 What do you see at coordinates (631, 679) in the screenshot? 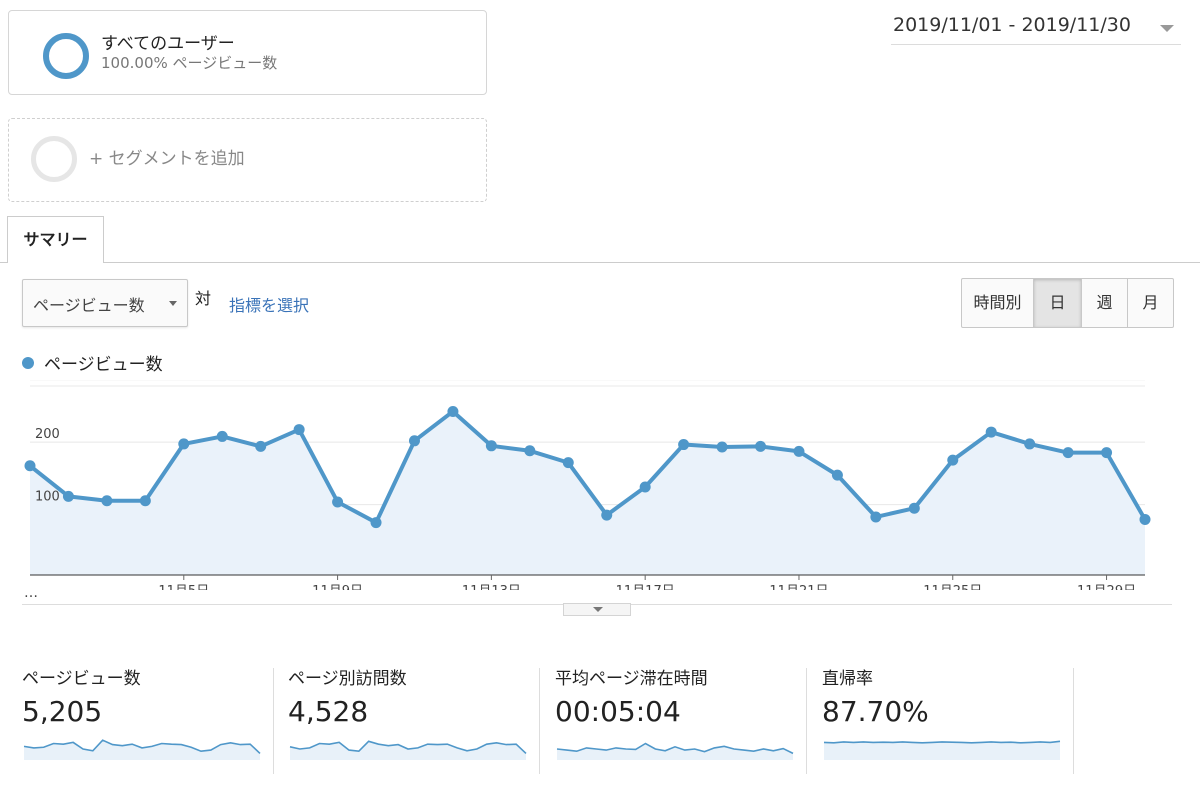
I see `stat-label: 平均ページ滞在時間` at bounding box center [631, 679].